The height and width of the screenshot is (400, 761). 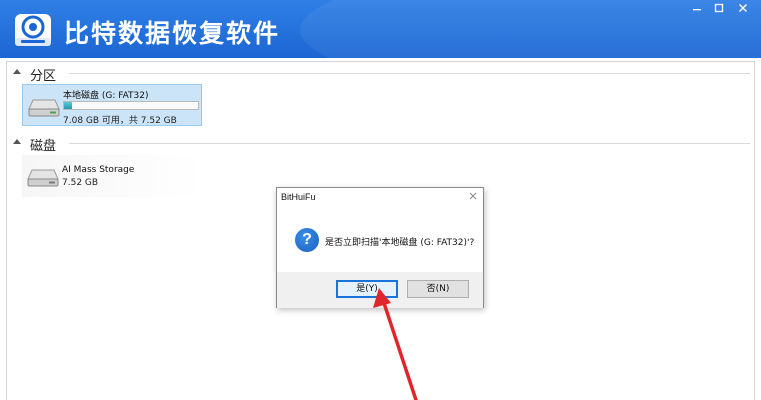 I want to click on partition-item: 本地磁盘 (G: FAT32) 7.08 GB 可用，共 7.52 GB, so click(x=112, y=105).